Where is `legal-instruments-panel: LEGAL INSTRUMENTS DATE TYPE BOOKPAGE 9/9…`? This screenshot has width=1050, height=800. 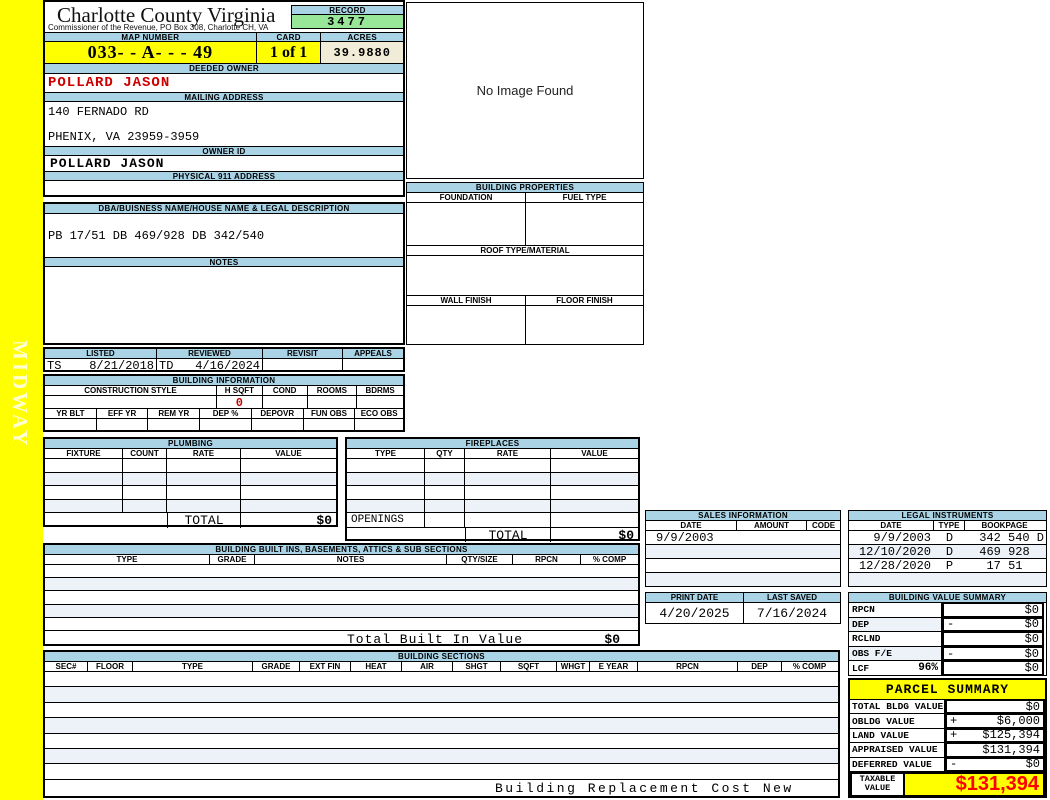
legal-instruments-panel: LEGAL INSTRUMENTS DATE TYPE BOOKPAGE 9/9… is located at coordinates (947, 548).